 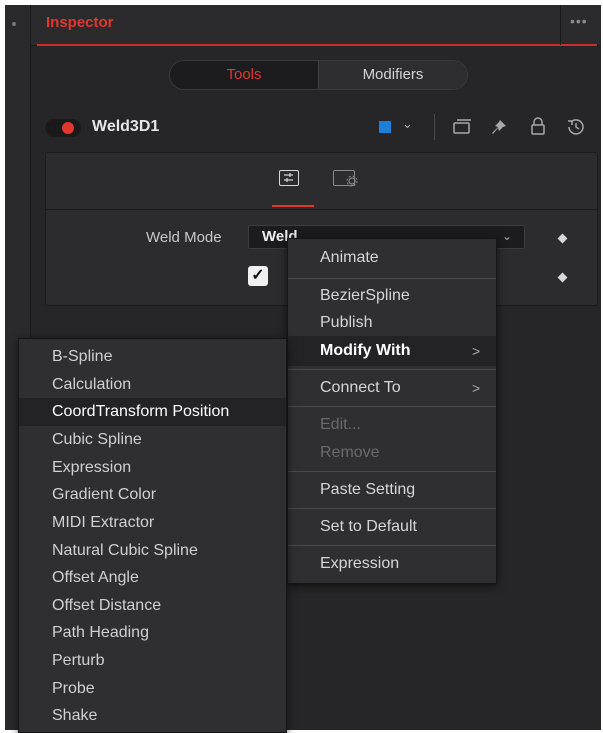 I want to click on submenu-item-gradient-color: Gradient Color, so click(x=104, y=495).